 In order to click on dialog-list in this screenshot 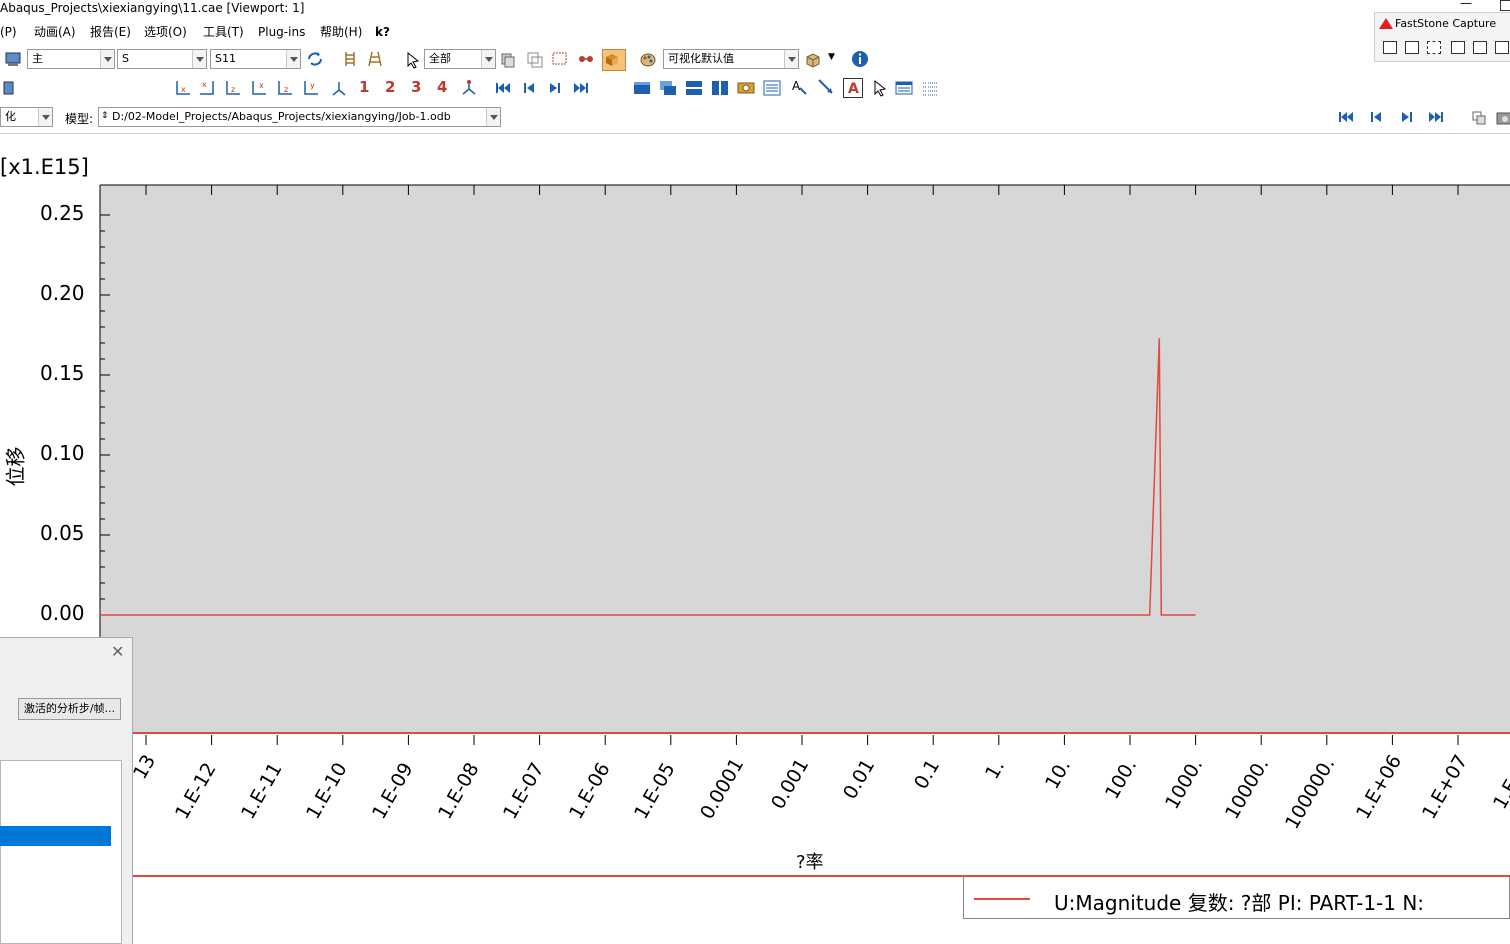, I will do `click(61, 852)`.